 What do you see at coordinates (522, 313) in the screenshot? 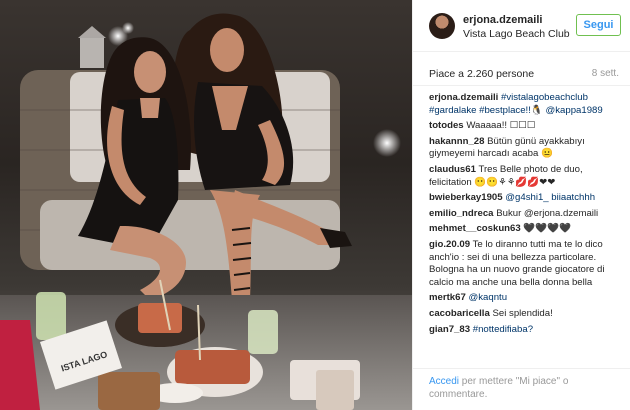
I see `comment-text: Sei splendida!` at bounding box center [522, 313].